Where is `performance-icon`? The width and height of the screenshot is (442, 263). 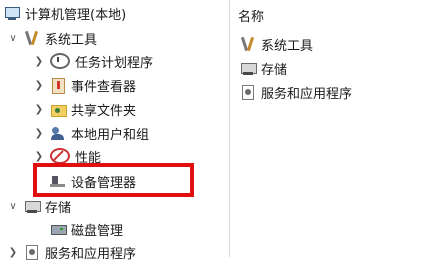 performance-icon is located at coordinates (60, 156).